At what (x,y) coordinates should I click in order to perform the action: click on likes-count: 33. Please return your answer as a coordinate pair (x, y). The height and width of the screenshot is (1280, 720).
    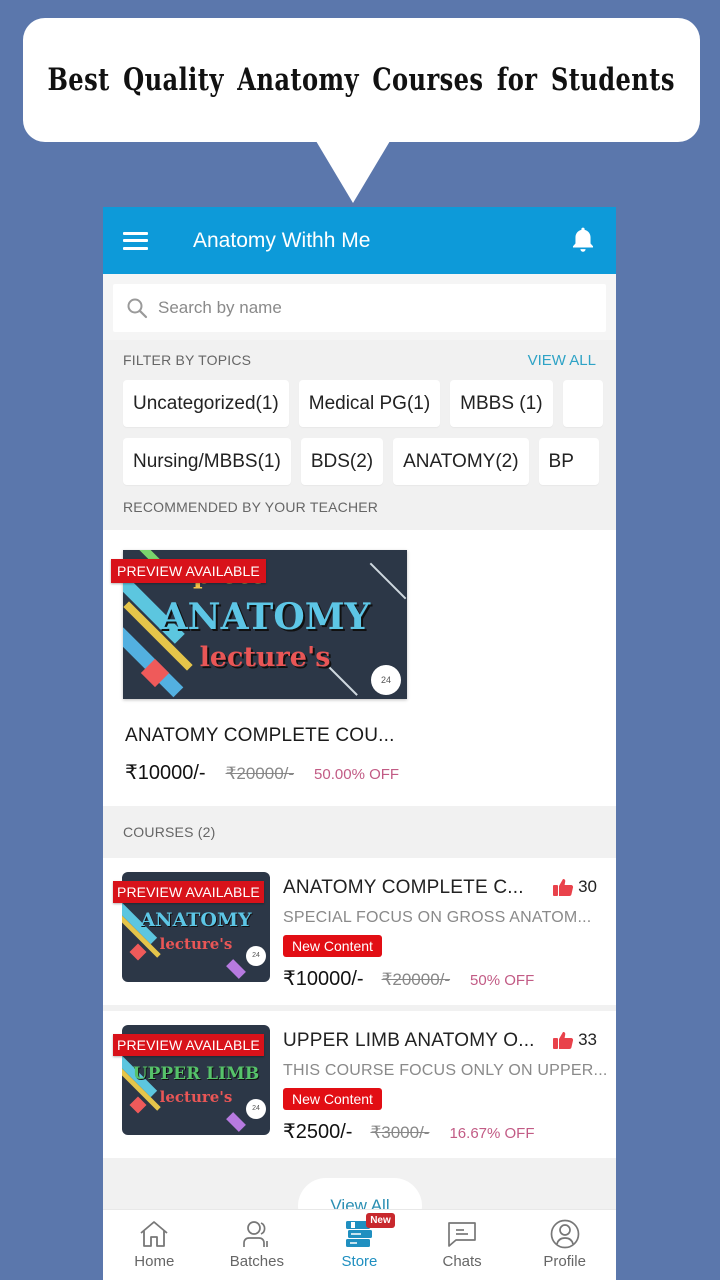
    Looking at the image, I should click on (574, 1040).